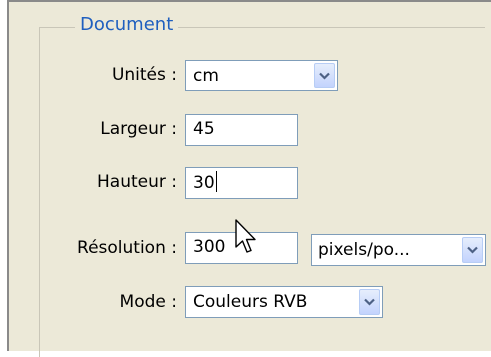 Image resolution: width=491 pixels, height=357 pixels. What do you see at coordinates (39, 192) in the screenshot?
I see `group-border-left` at bounding box center [39, 192].